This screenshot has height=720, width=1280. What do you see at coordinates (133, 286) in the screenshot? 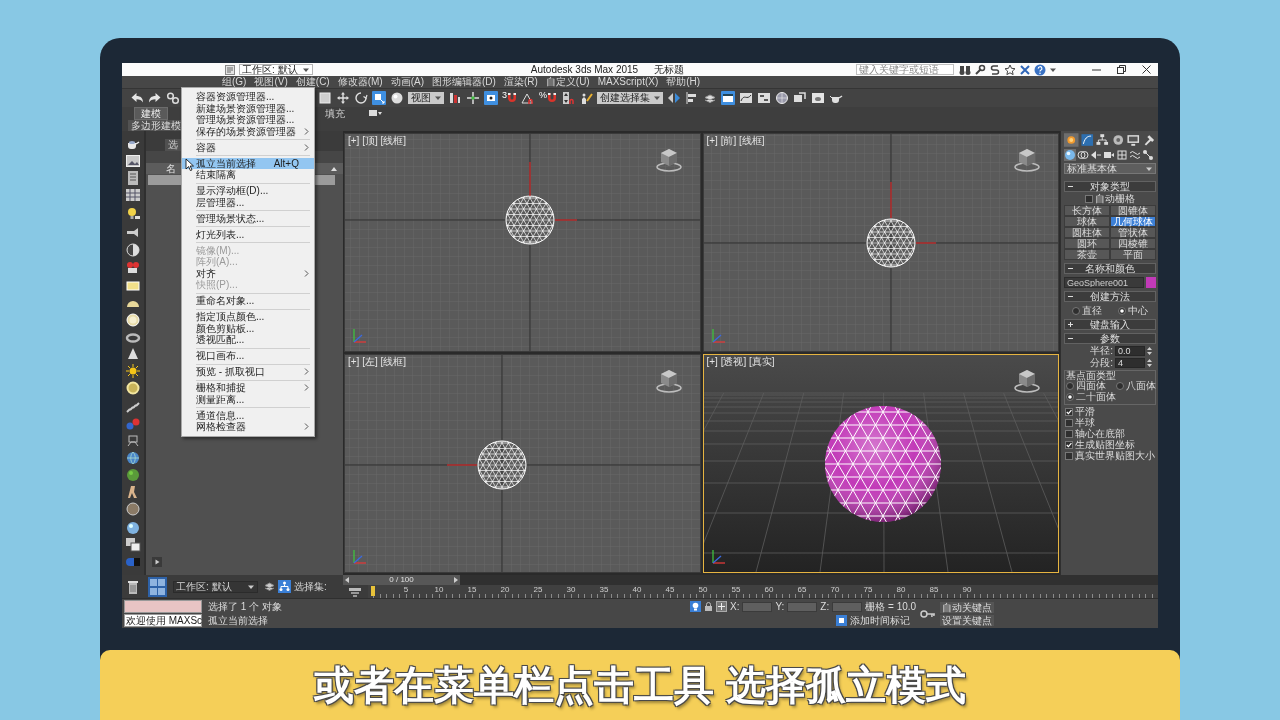
I see `rectangle-icon` at bounding box center [133, 286].